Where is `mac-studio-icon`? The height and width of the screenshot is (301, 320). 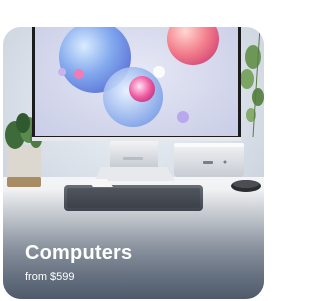 mac-studio-icon is located at coordinates (209, 160).